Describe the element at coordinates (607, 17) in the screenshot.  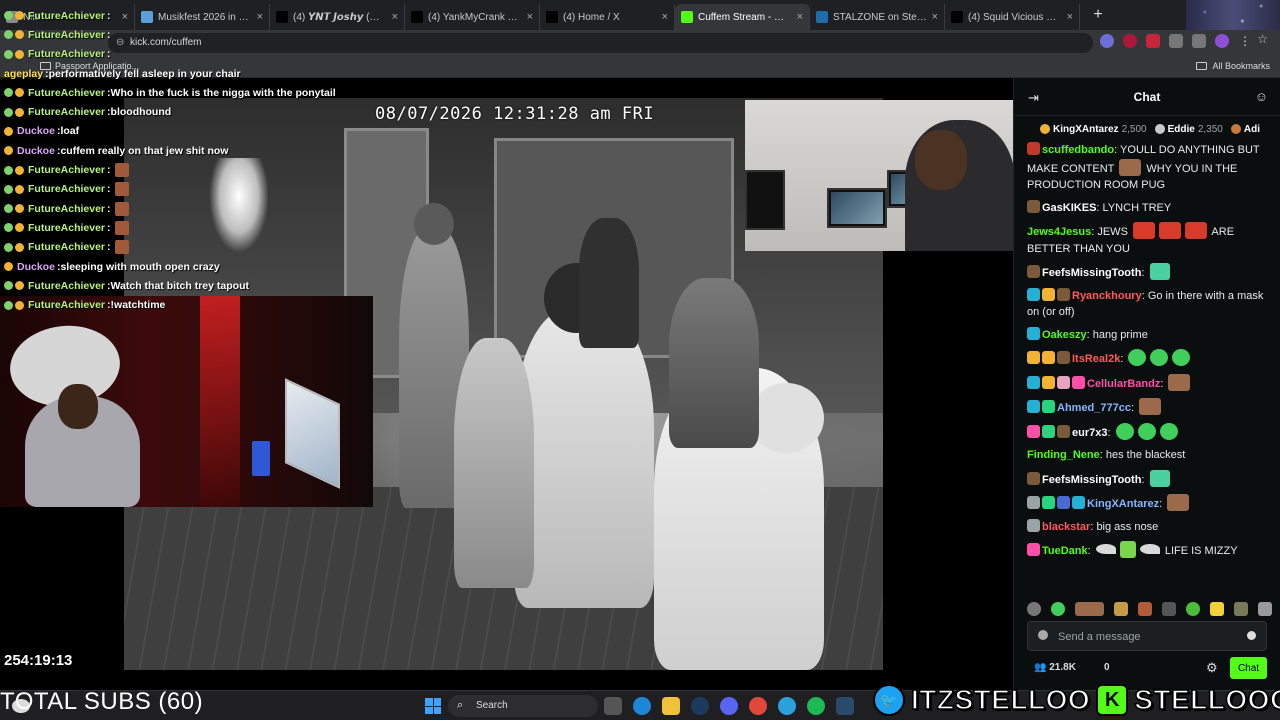
I see `browser-tab: (4) Home / X ×` at that location.